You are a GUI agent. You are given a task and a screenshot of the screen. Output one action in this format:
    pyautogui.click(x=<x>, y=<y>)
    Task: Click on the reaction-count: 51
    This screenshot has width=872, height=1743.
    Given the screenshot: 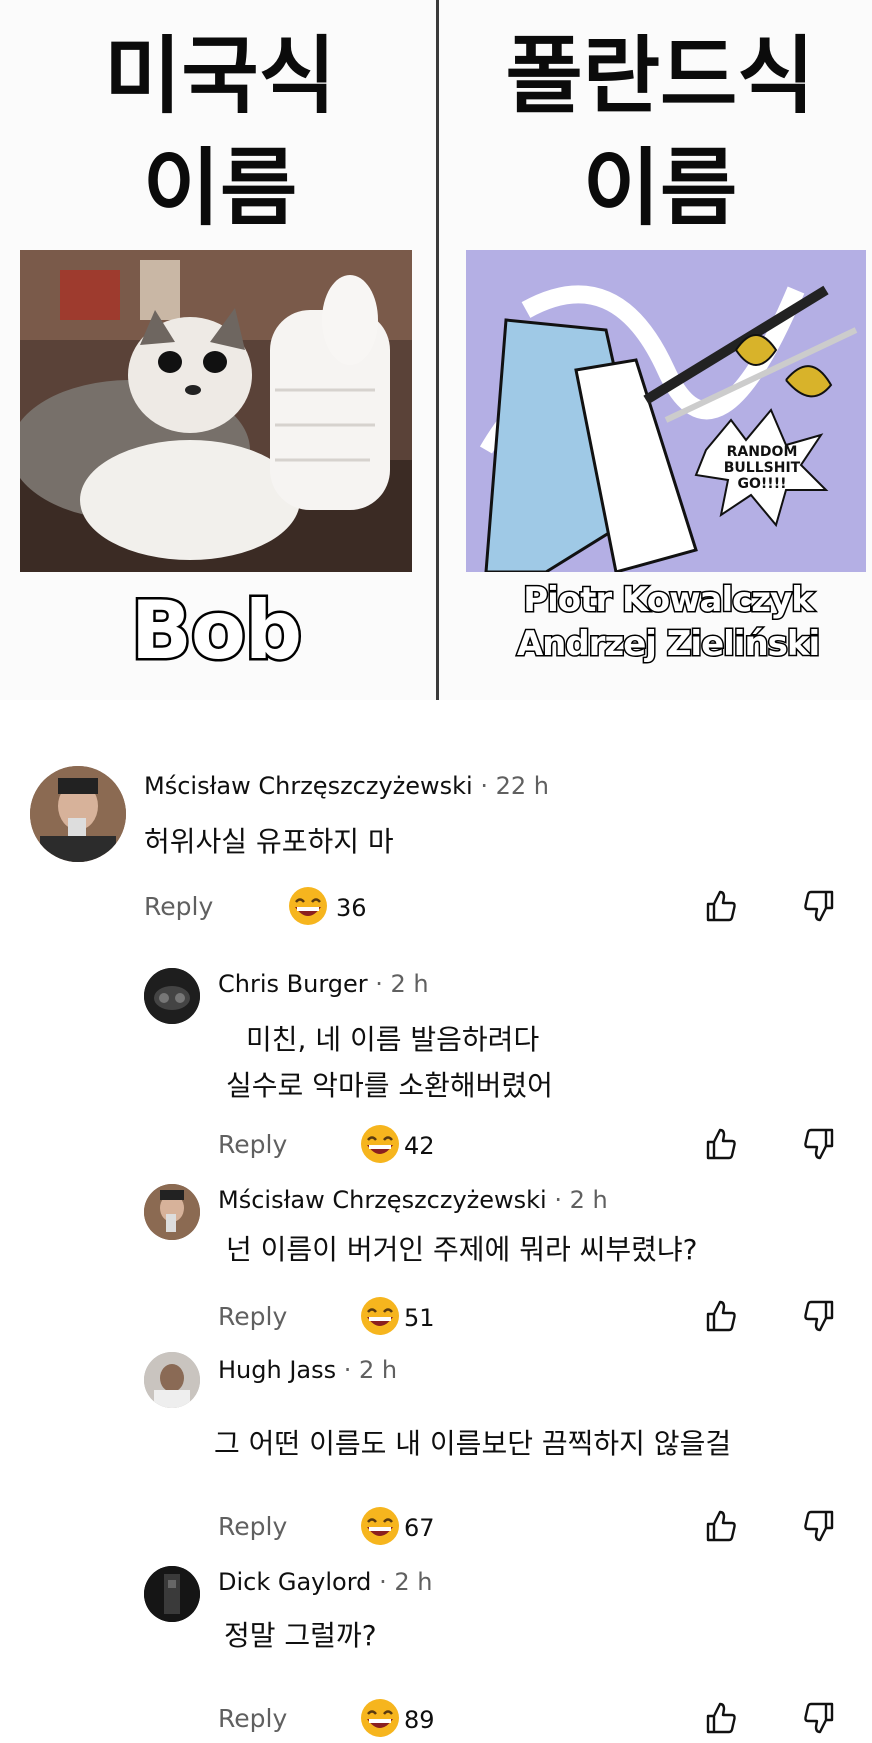 What is the action you would take?
    pyautogui.click(x=419, y=1318)
    